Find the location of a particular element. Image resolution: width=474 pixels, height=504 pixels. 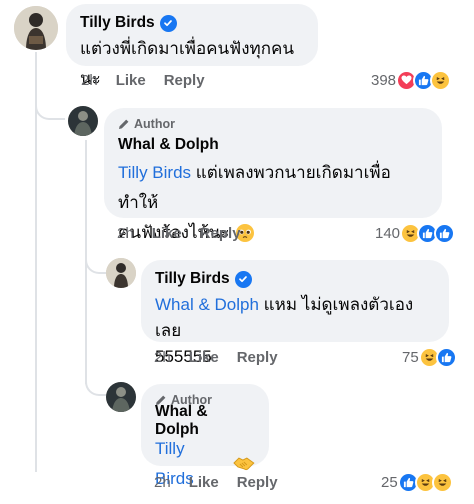

reaction-summary: 398 is located at coordinates (411, 80).